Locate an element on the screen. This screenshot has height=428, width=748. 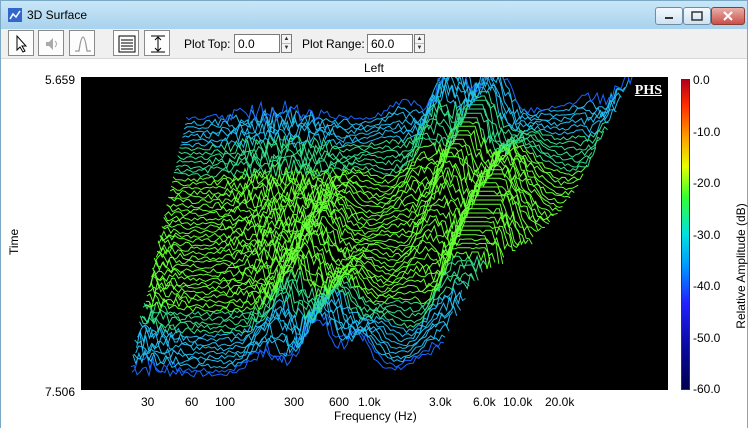
spectrum-icon is located at coordinates (83, 44).